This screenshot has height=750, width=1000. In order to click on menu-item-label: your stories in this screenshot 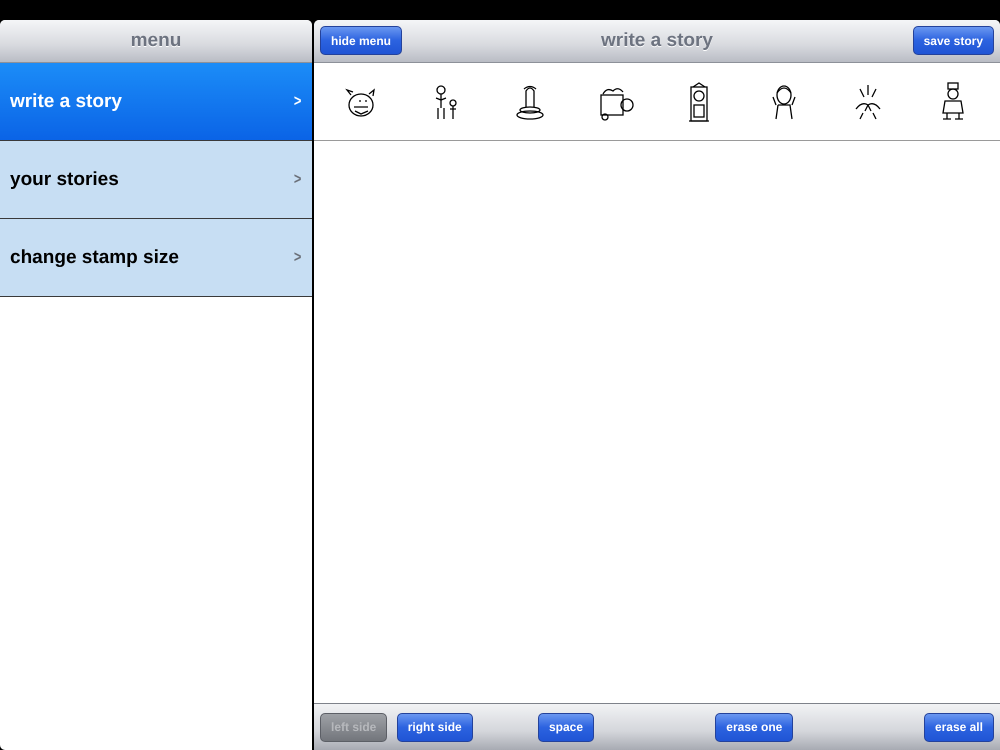, I will do `click(64, 179)`.